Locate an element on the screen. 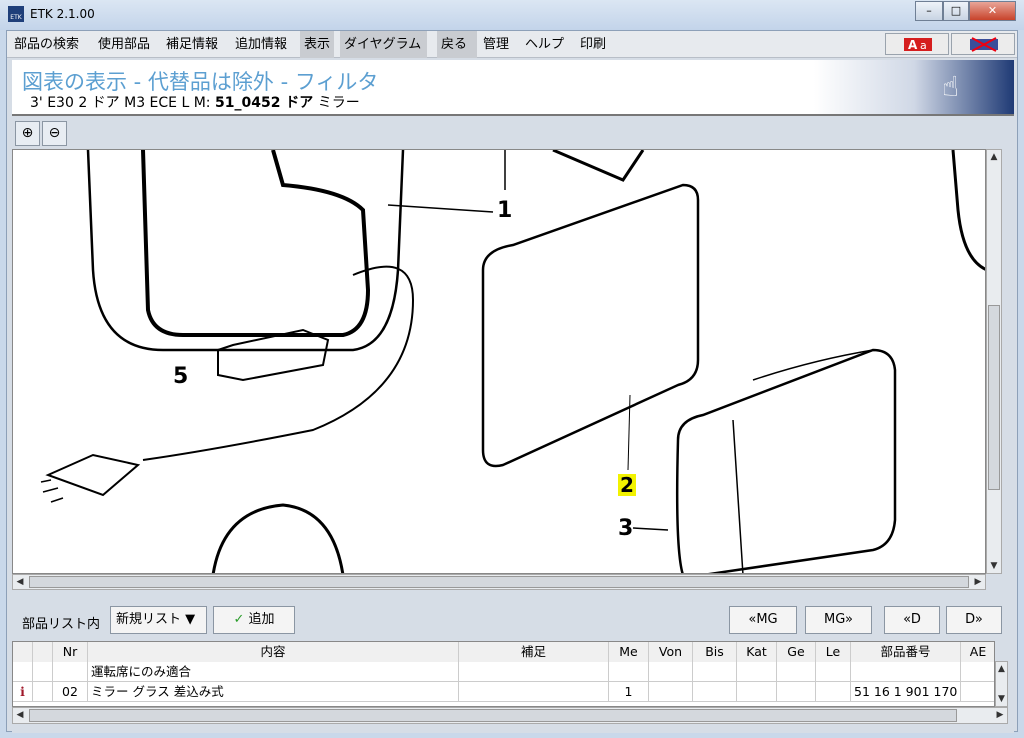 Image resolution: width=1024 pixels, height=738 pixels. cell-info is located at coordinates (23, 672).